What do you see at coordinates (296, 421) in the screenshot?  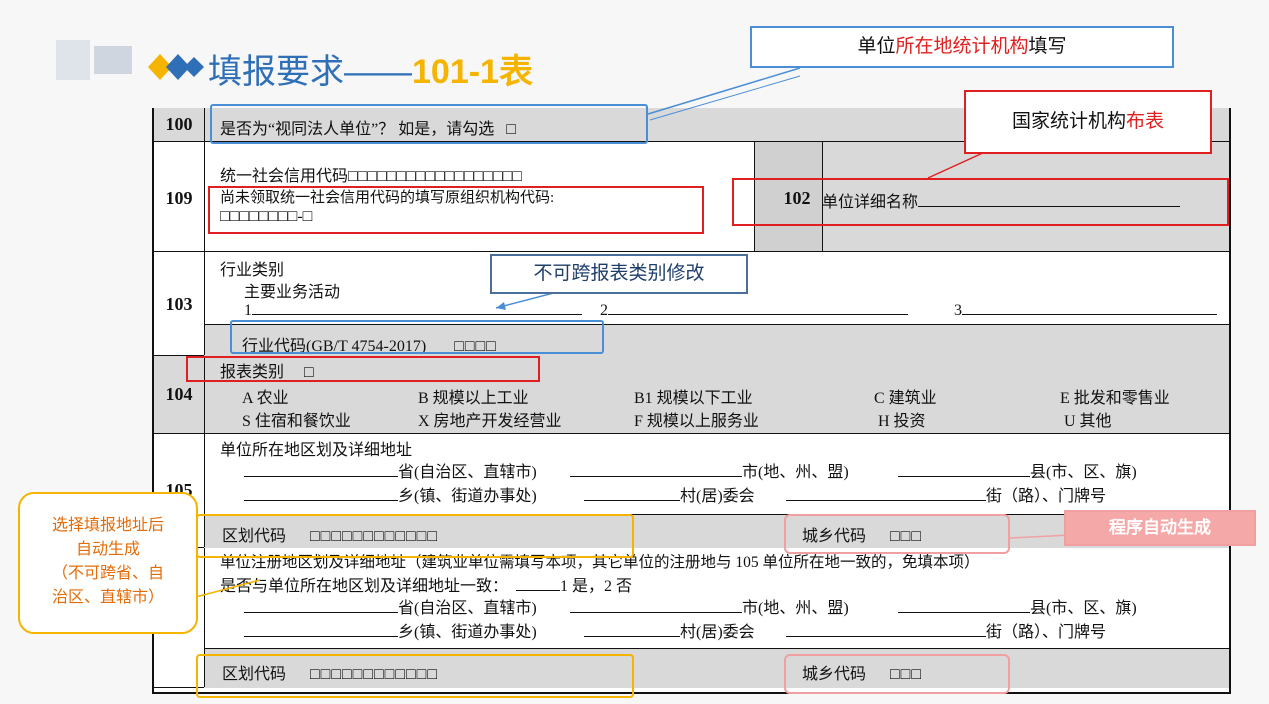 I see `report-option: S 住宿和餐饮业` at bounding box center [296, 421].